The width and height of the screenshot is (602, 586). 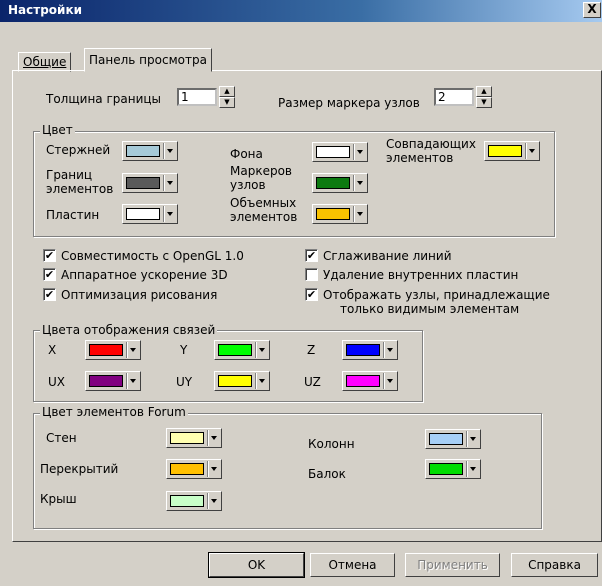 What do you see at coordinates (129, 330) in the screenshot?
I see `links-group-title: Цвета отображения связей` at bounding box center [129, 330].